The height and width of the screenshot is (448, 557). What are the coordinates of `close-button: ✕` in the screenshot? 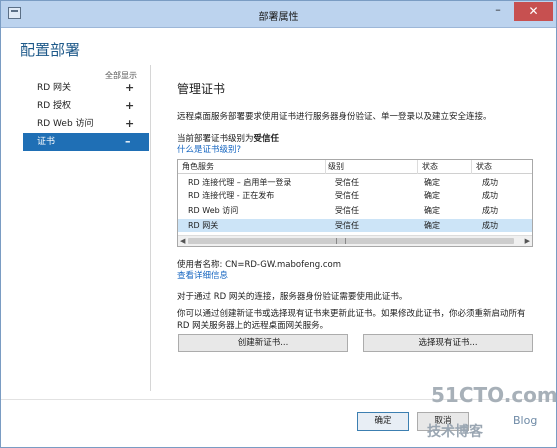 It's located at (533, 11).